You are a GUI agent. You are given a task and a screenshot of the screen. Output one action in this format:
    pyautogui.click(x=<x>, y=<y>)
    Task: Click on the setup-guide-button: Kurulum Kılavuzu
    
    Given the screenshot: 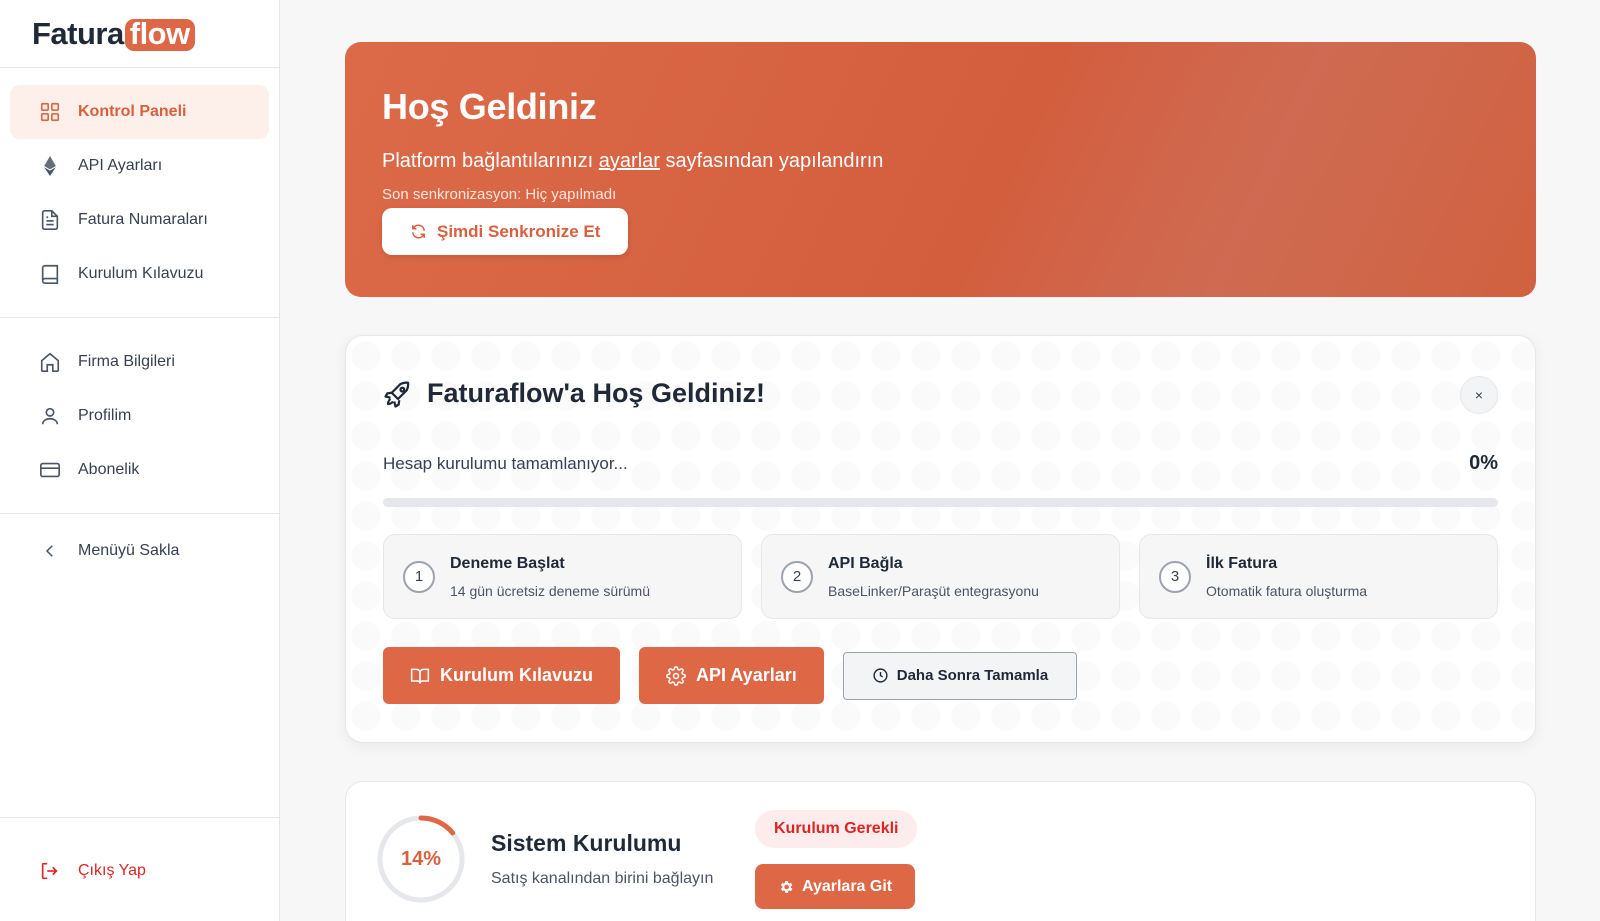 What is the action you would take?
    pyautogui.click(x=502, y=675)
    